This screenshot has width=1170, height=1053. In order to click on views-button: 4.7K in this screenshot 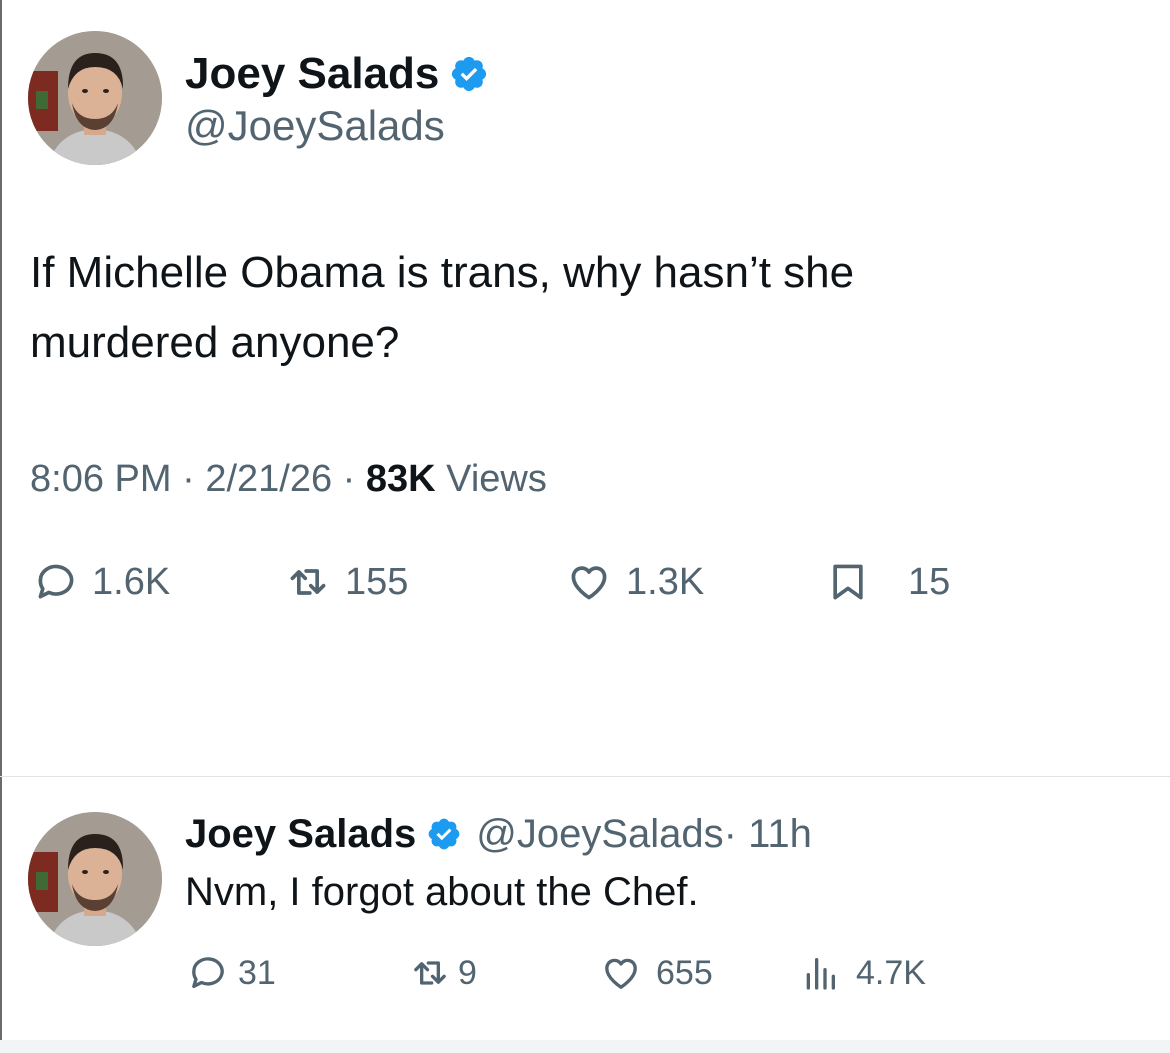, I will do `click(863, 973)`.